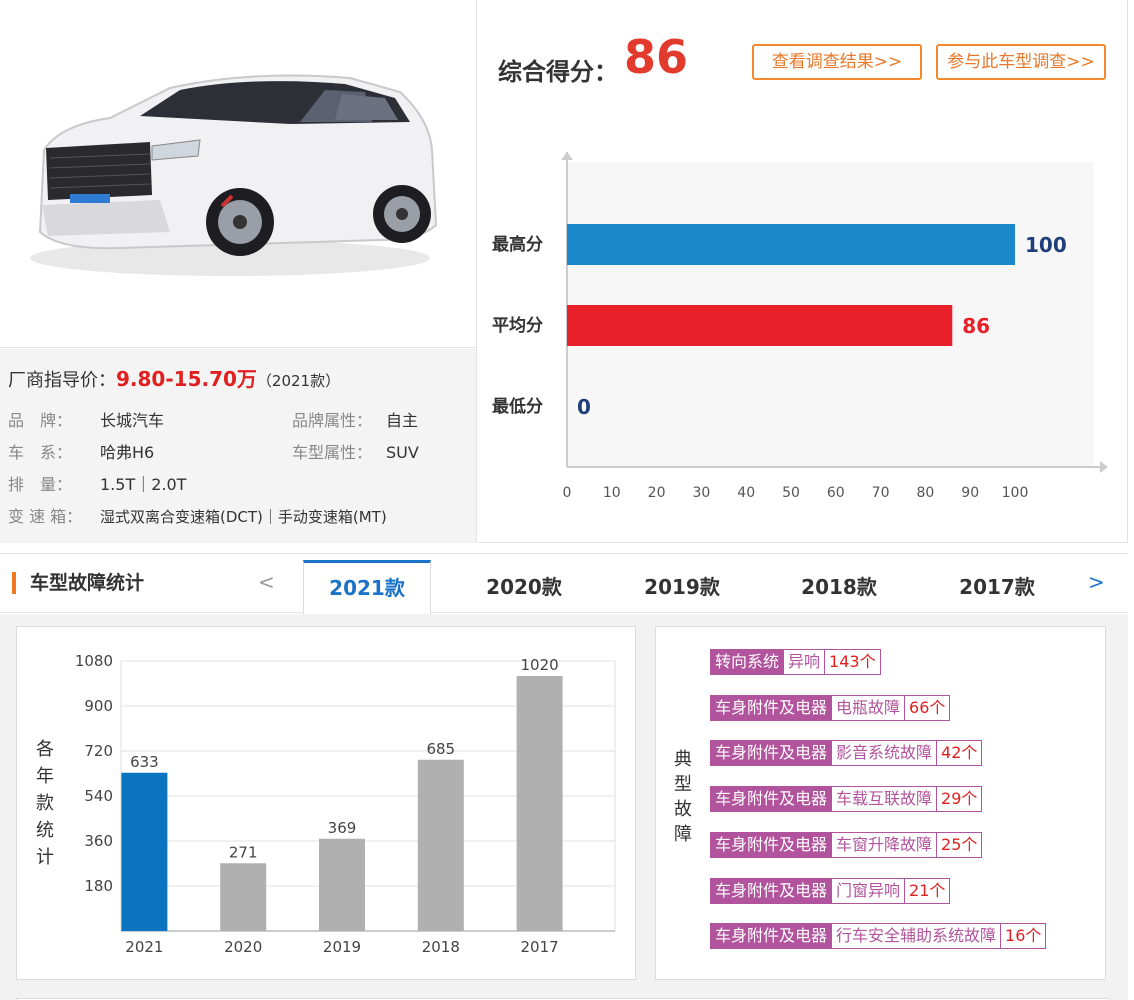 This screenshot has width=1134, height=1000. I want to click on fault-label-char: 型, so click(683, 784).